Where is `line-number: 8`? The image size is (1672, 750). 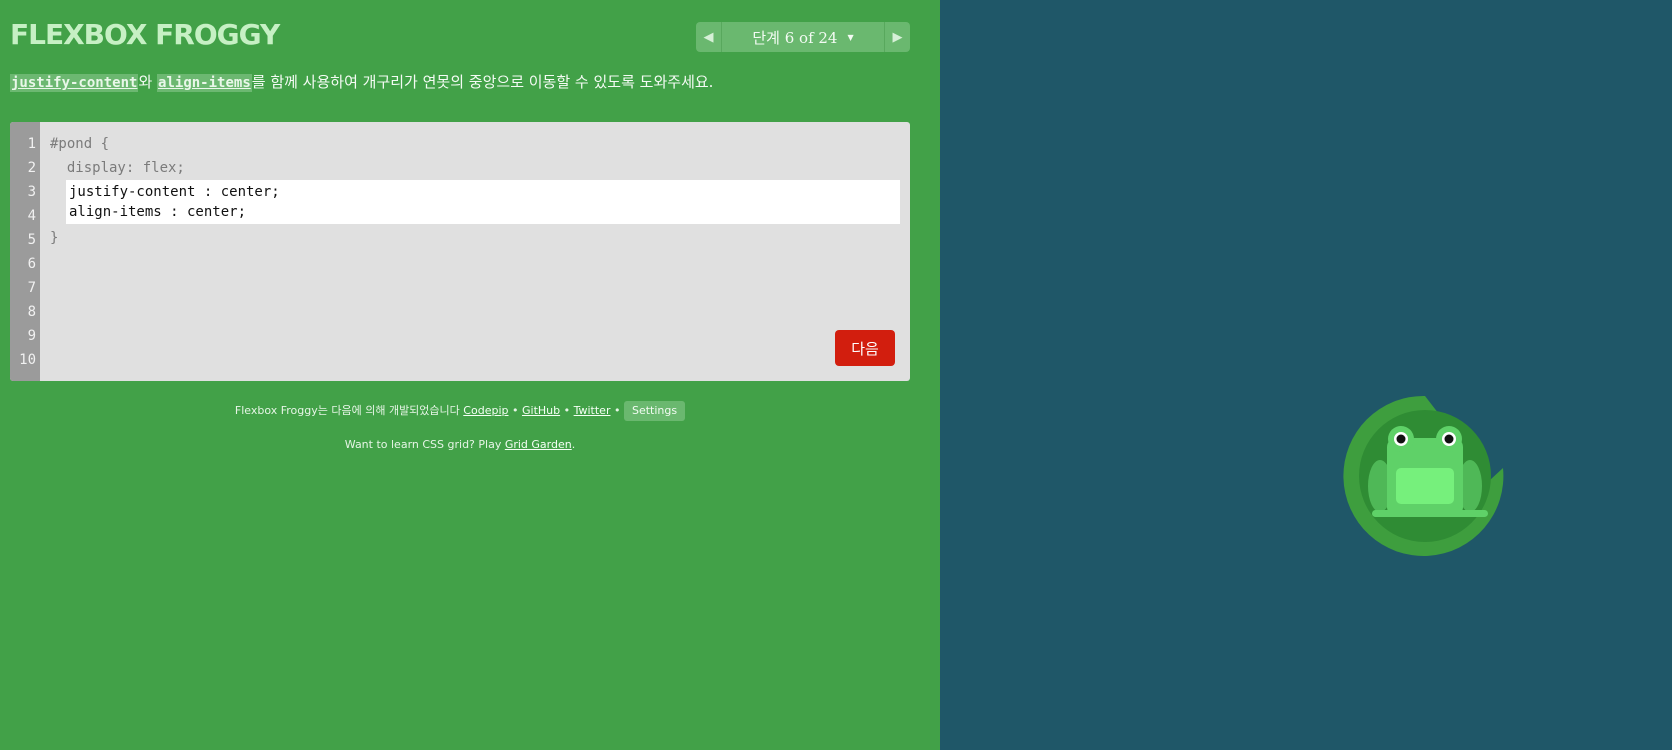
line-number: 8 is located at coordinates (31, 312).